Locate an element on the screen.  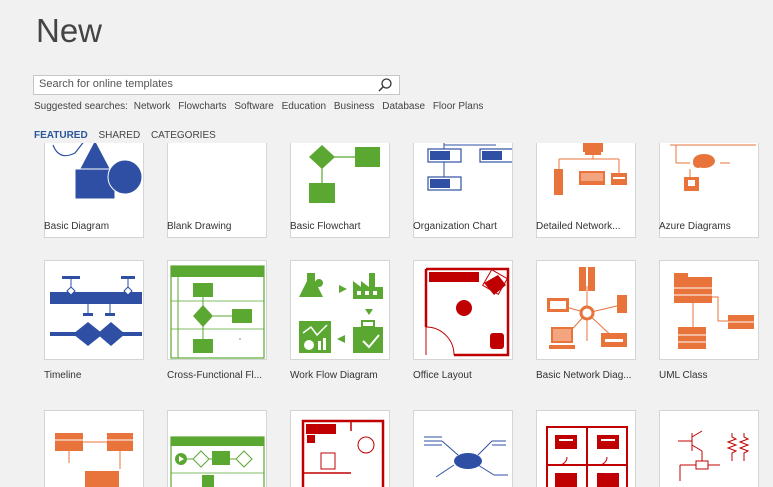
tab-categories: CATEGORIES is located at coordinates (183, 135).